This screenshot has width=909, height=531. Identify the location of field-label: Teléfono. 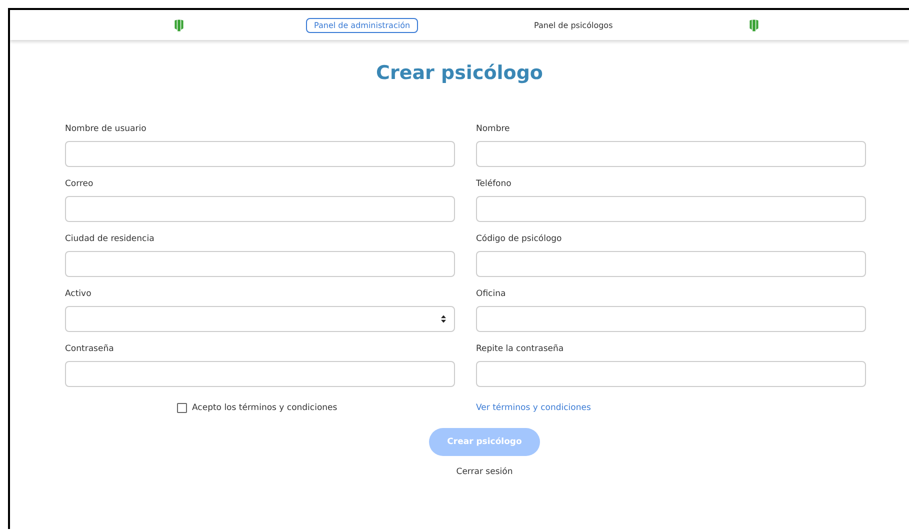
(494, 184).